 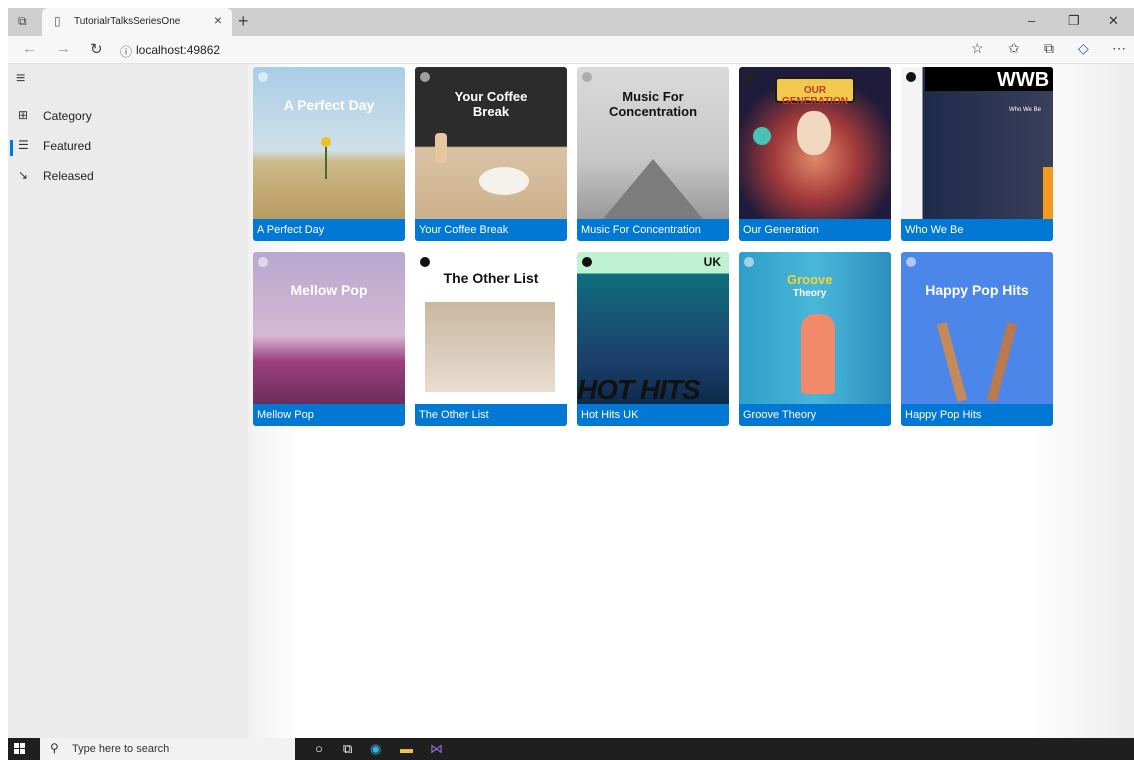 I want to click on refresh-icon: ↻, so click(x=96, y=49).